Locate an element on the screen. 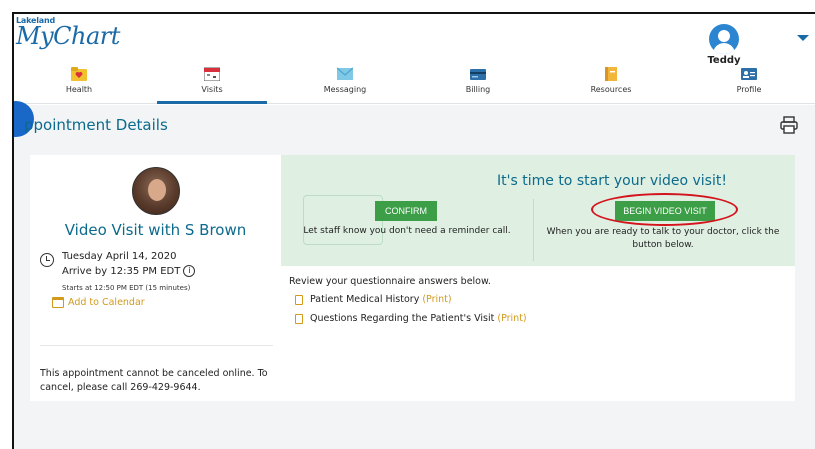 The width and height of the screenshot is (815, 449). questionnaire-item: Patient Medical History (Print) is located at coordinates (373, 299).